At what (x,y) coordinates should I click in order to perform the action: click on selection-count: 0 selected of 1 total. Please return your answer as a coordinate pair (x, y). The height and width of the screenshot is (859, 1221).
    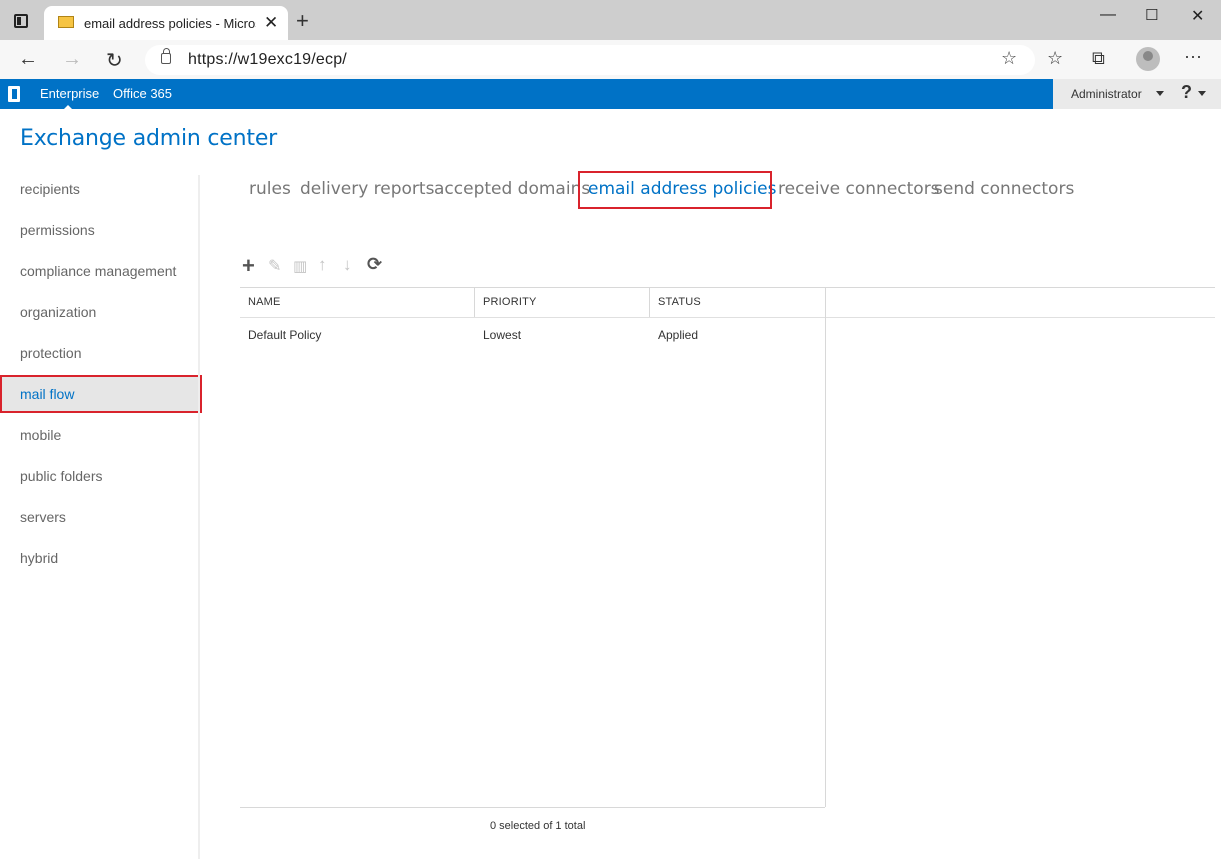
    Looking at the image, I should click on (538, 826).